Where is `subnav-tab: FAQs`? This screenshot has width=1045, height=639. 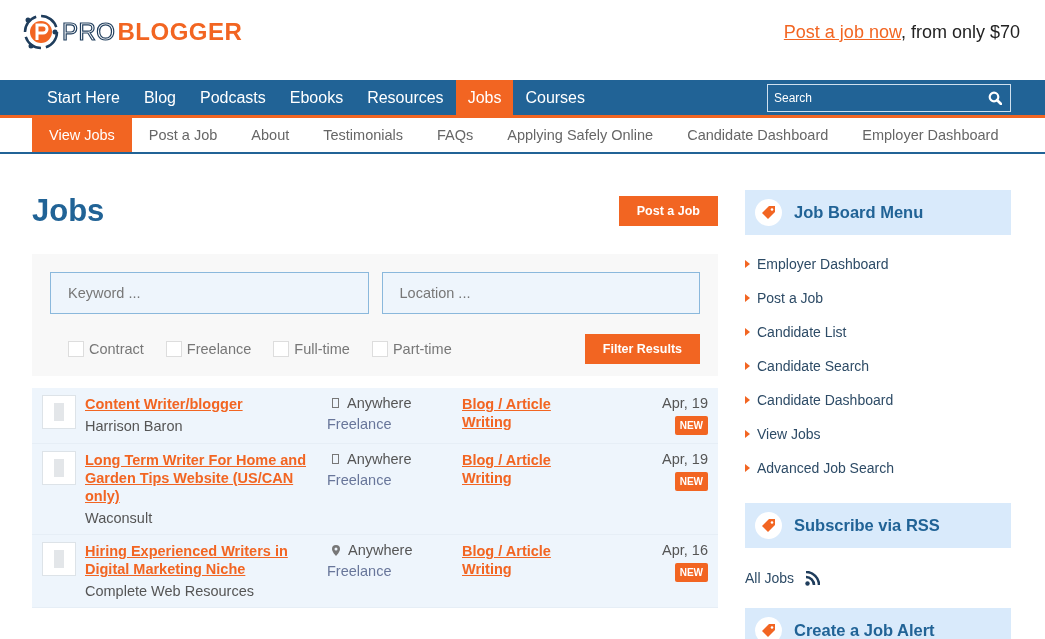 subnav-tab: FAQs is located at coordinates (455, 135).